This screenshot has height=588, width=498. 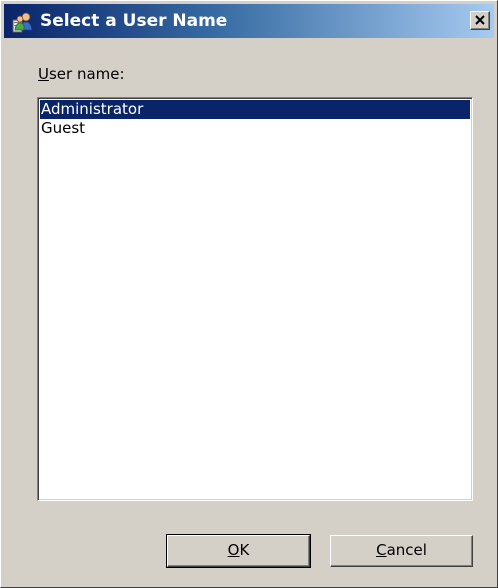 What do you see at coordinates (406, 550) in the screenshot?
I see `cancel-label: ancel` at bounding box center [406, 550].